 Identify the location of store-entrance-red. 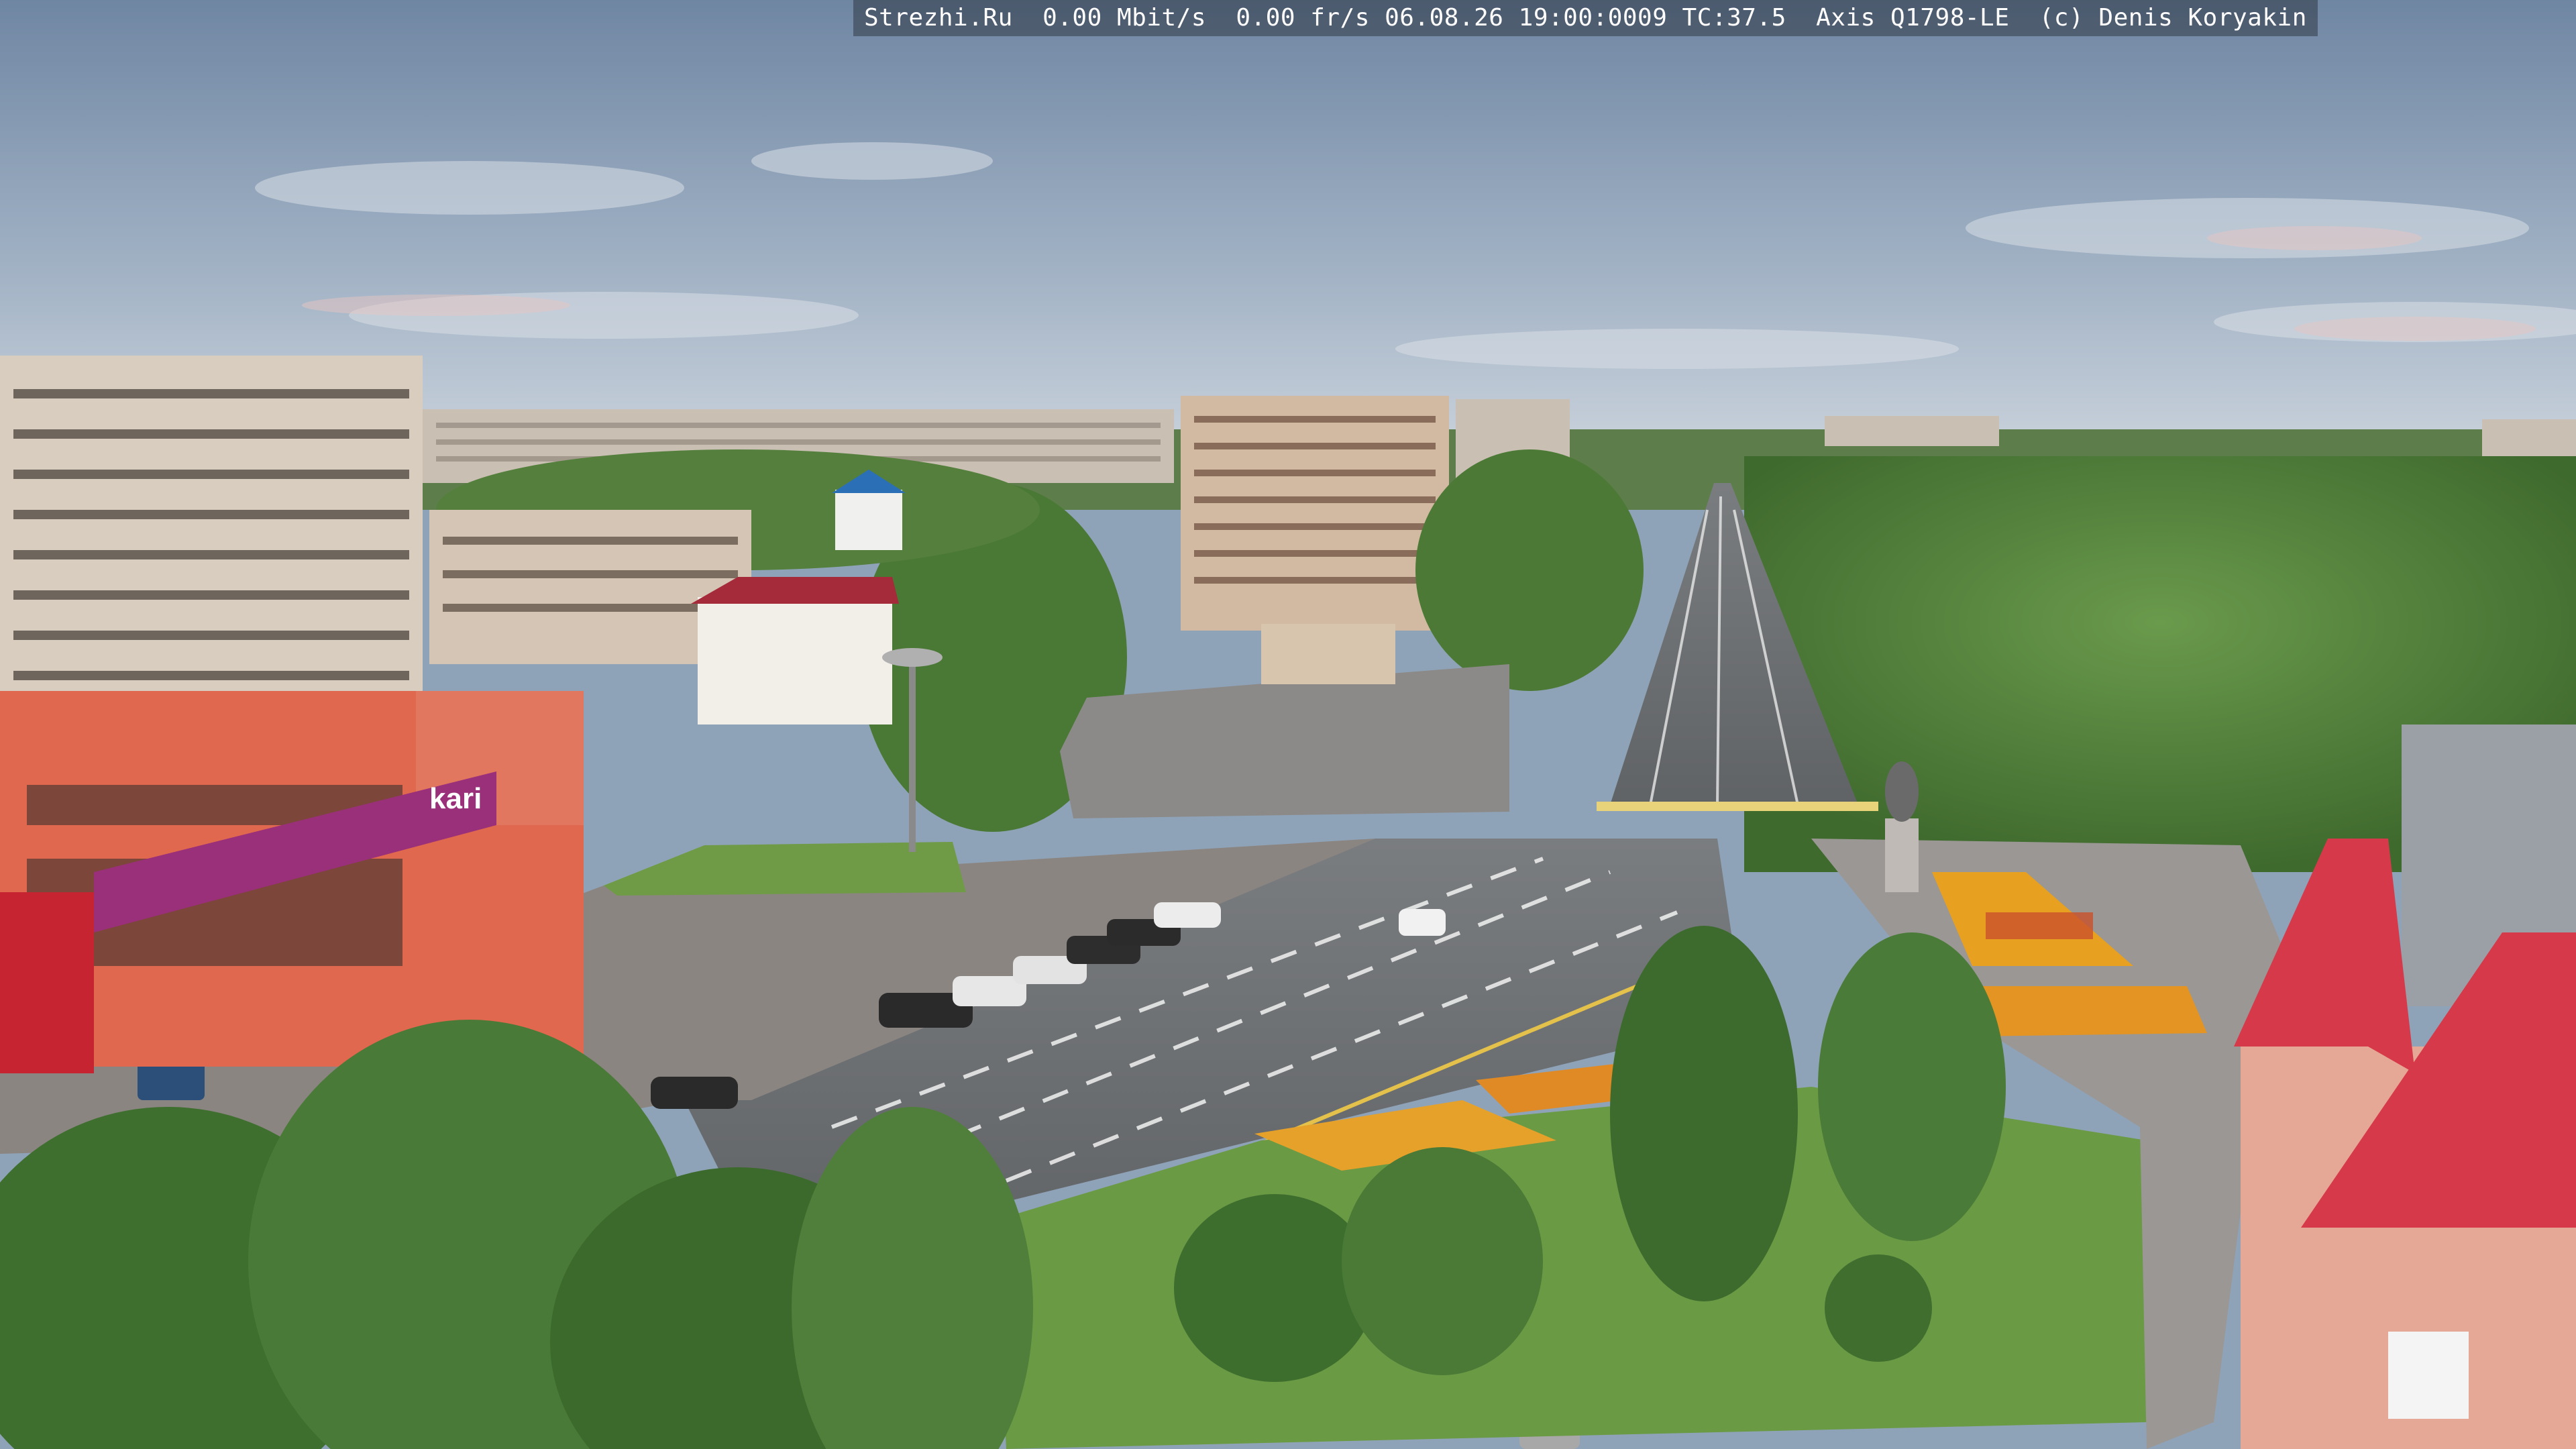
(47, 982).